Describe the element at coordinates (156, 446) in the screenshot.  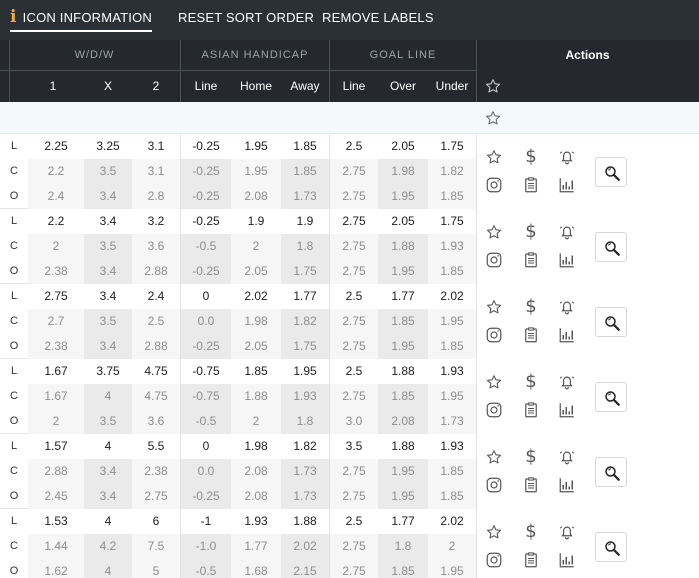
I see `odds-cell-away-win: 5.5` at that location.